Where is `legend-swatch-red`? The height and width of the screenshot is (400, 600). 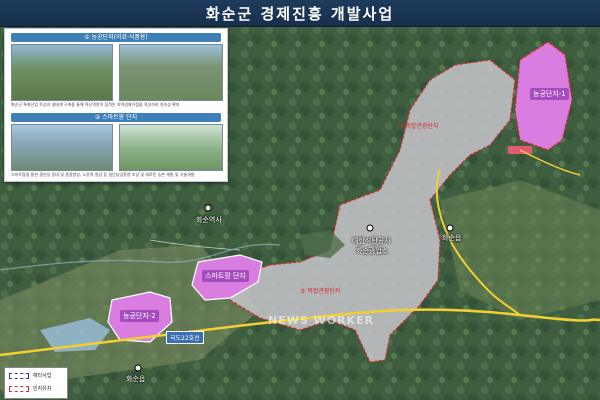 legend-swatch-red is located at coordinates (19, 388).